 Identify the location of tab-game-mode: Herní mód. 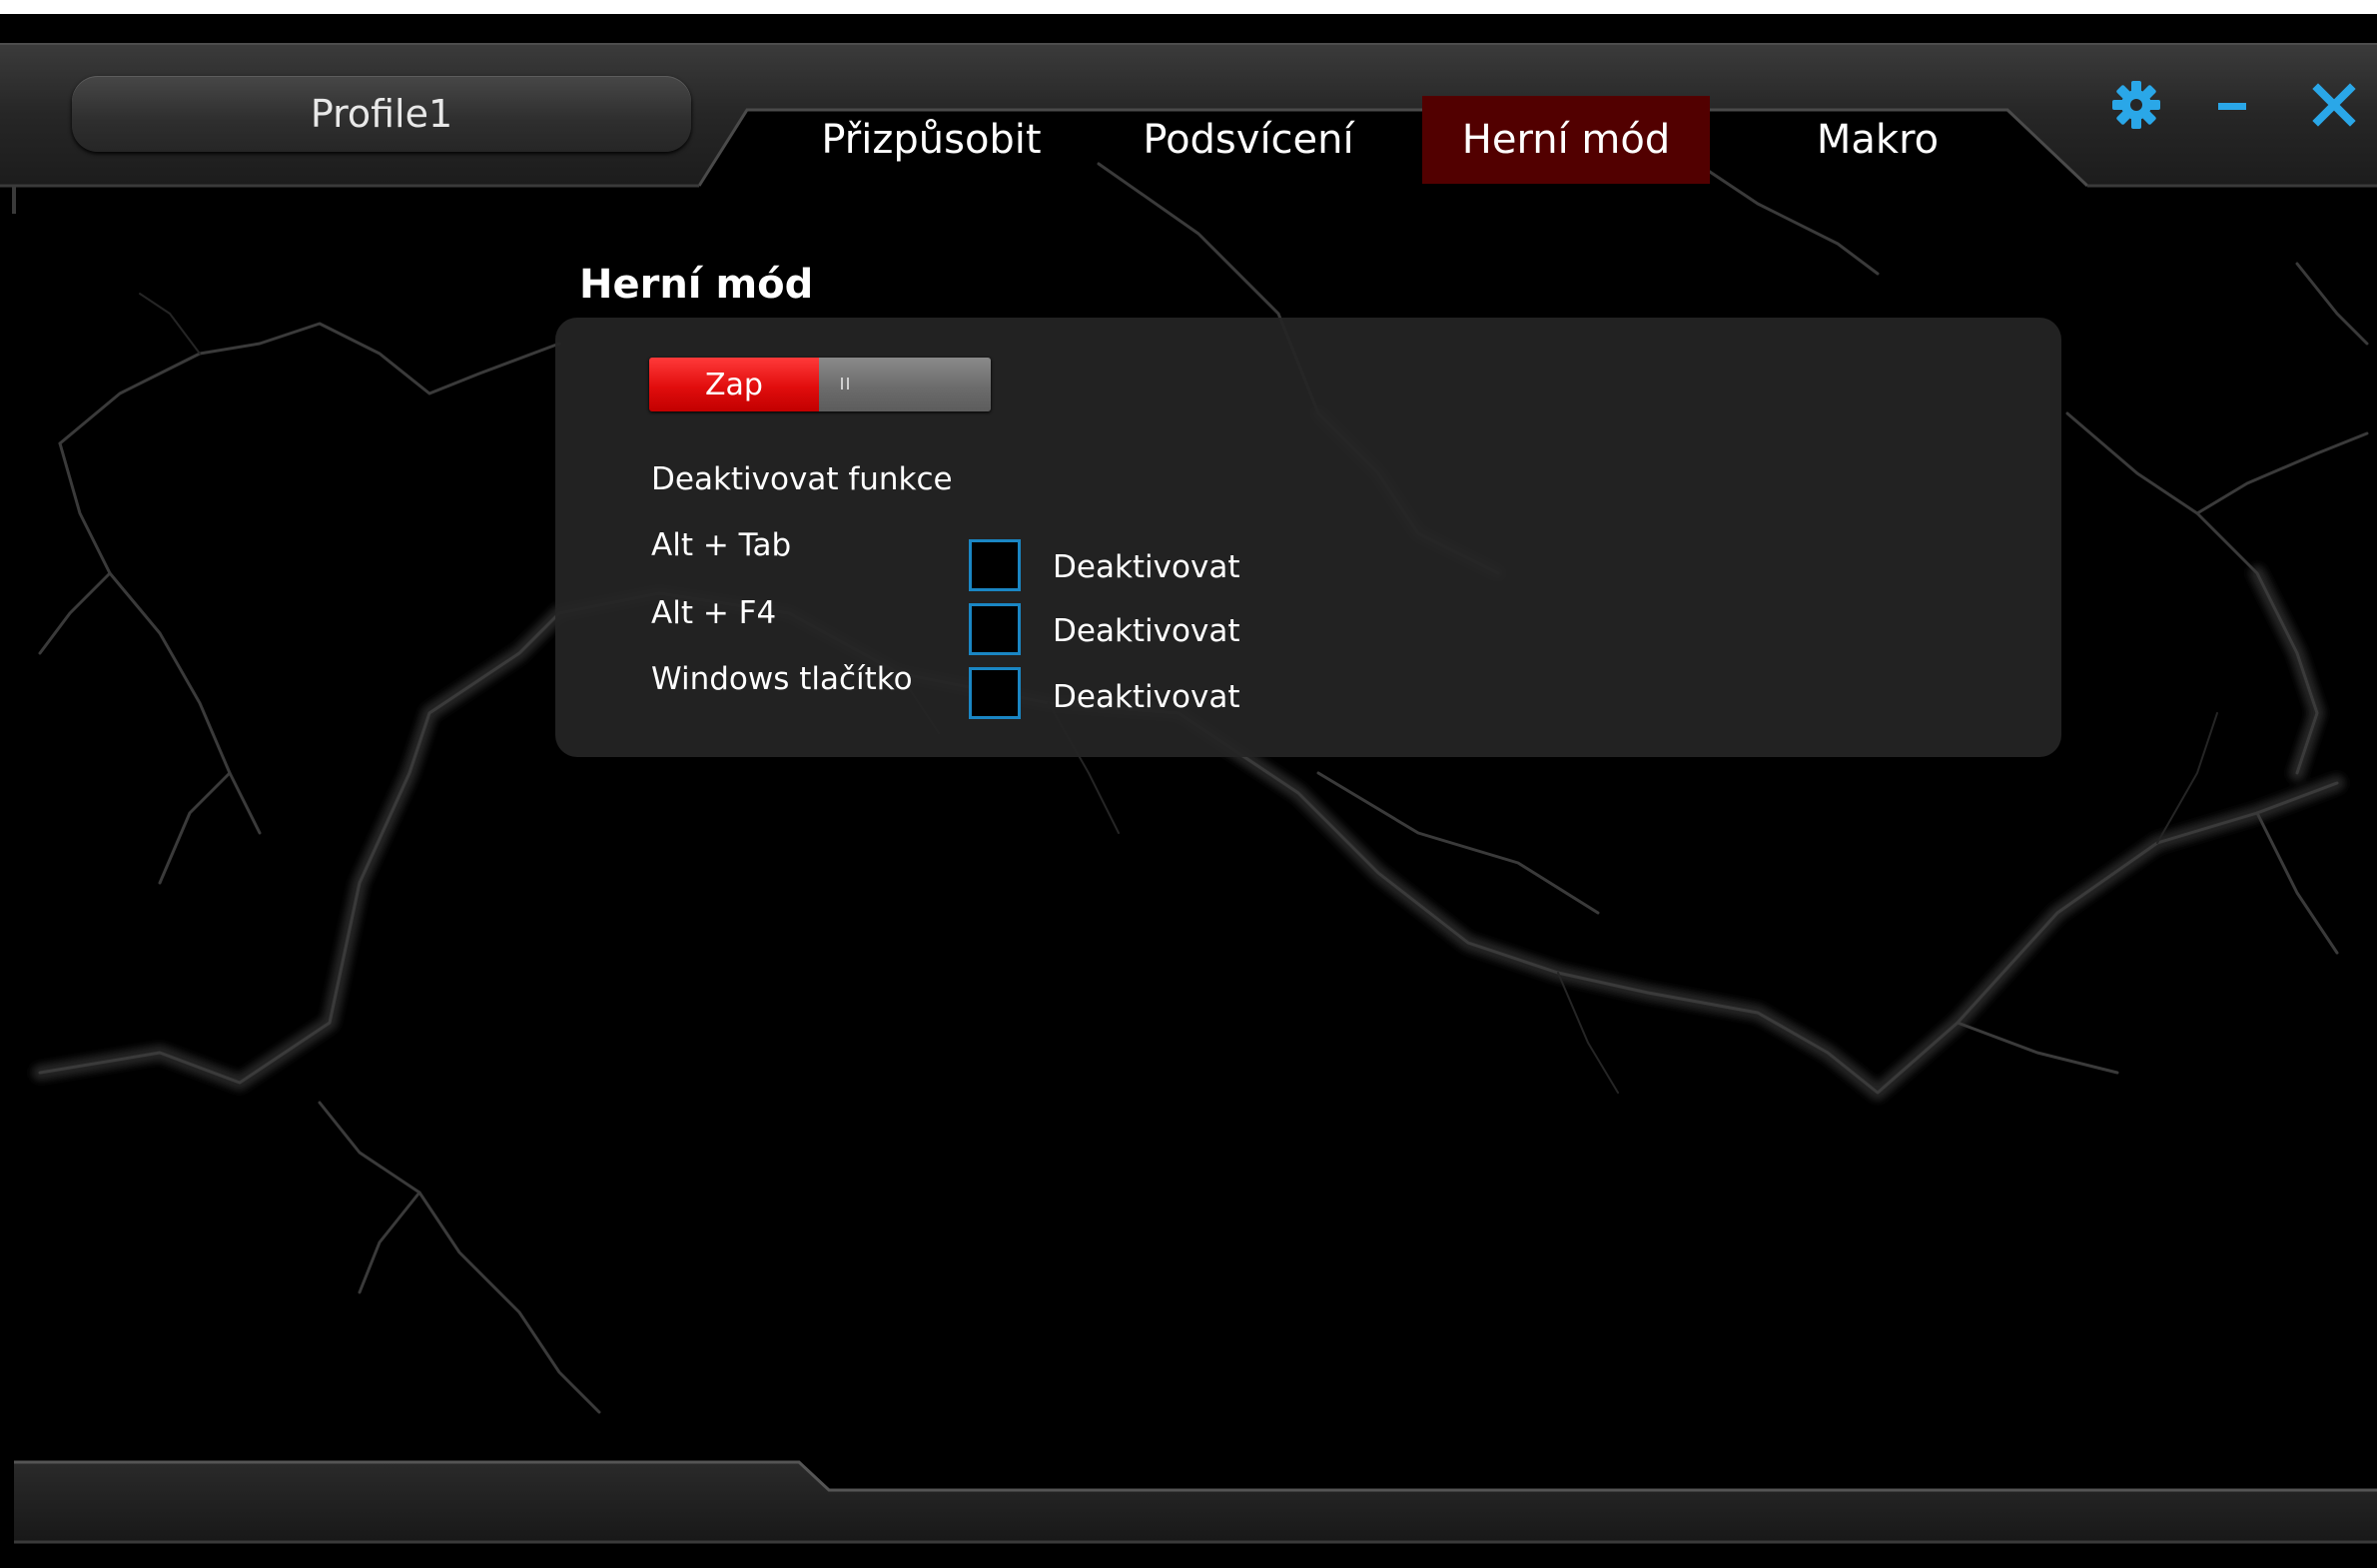
(1566, 140).